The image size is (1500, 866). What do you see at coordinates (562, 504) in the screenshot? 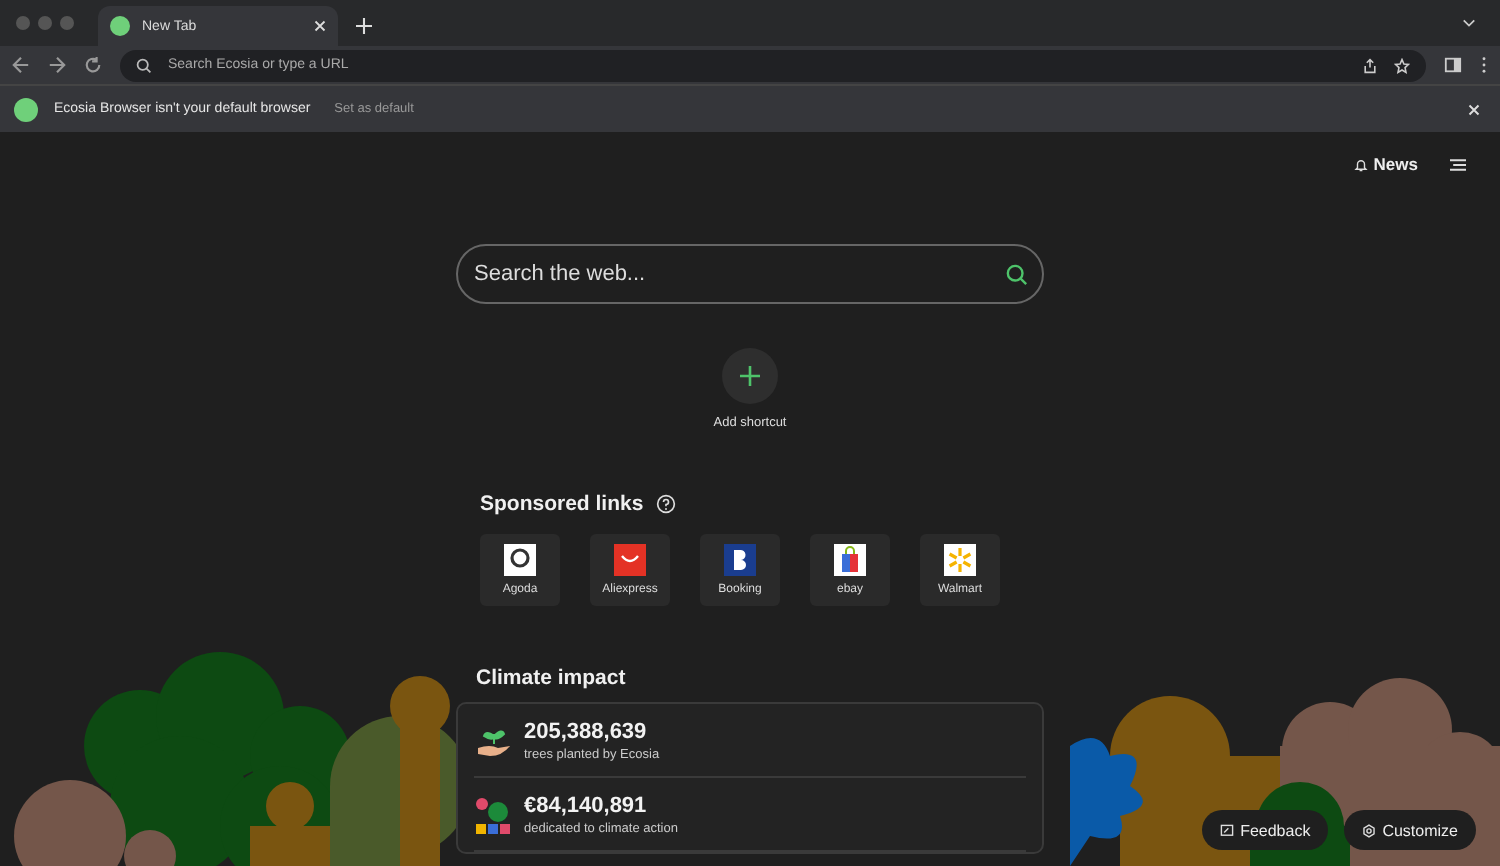
I see `section-title: Sponsored links` at bounding box center [562, 504].